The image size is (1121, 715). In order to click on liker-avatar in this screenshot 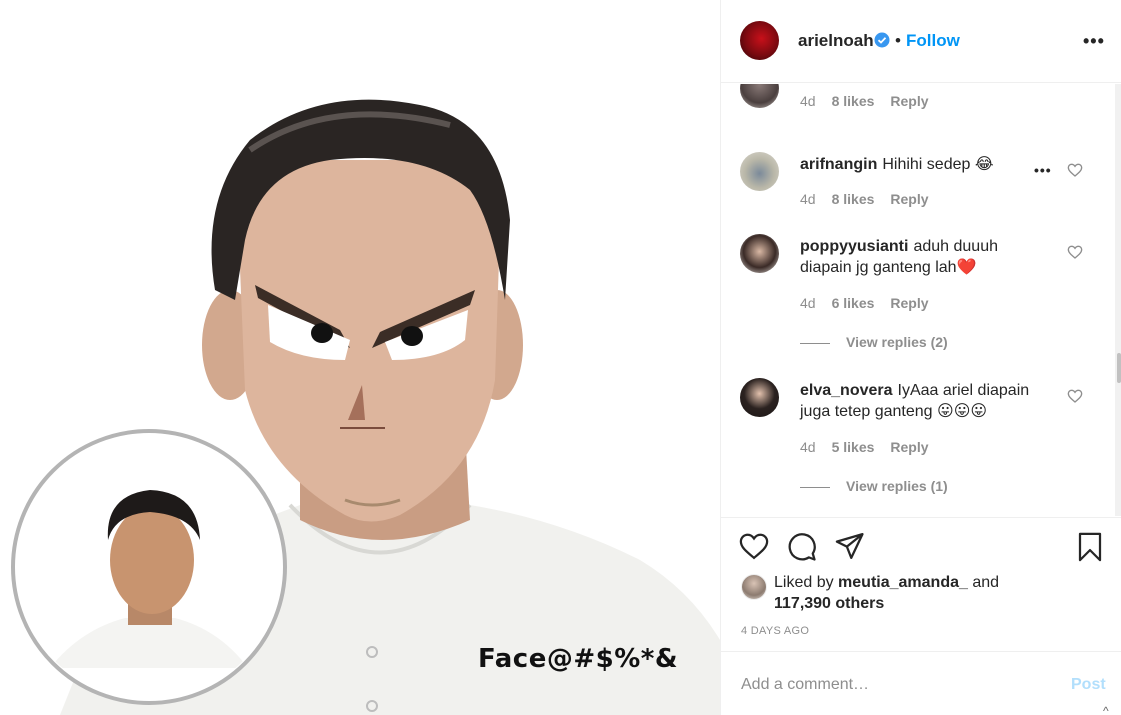, I will do `click(754, 587)`.